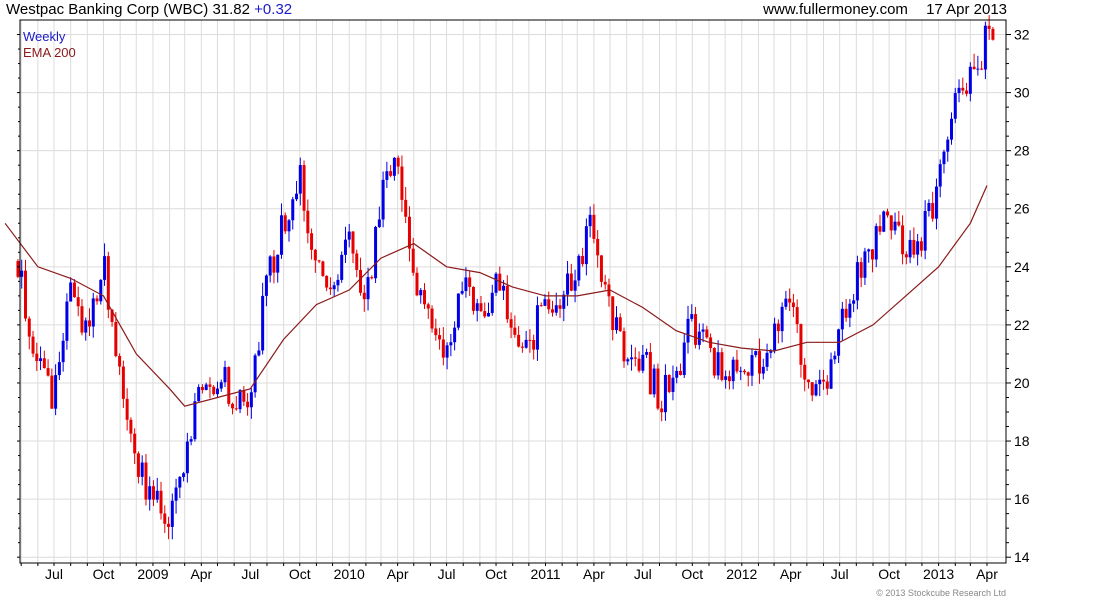 The width and height of the screenshot is (1100, 600). I want to click on y-tick-label: 22, so click(1022, 325).